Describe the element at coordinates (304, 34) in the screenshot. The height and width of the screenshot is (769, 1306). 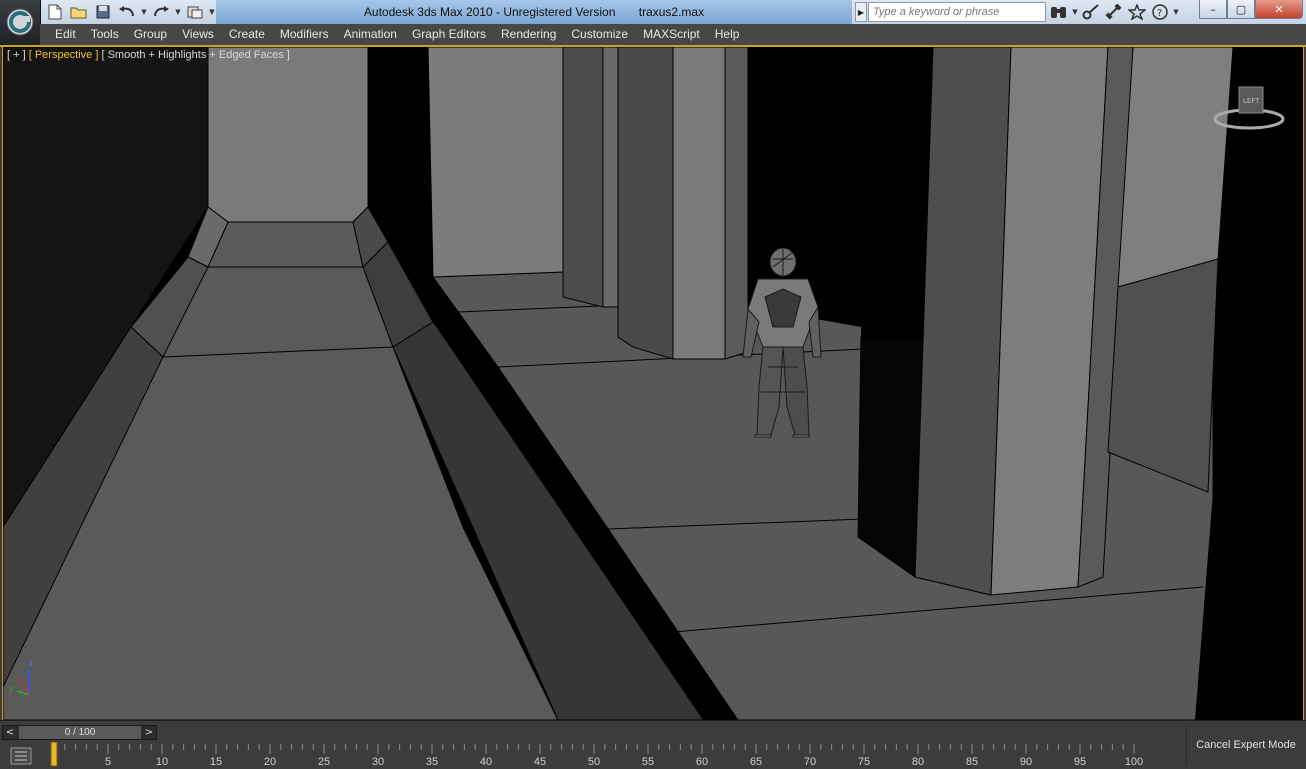
I see `menu-modifiers: Modifiers` at that location.